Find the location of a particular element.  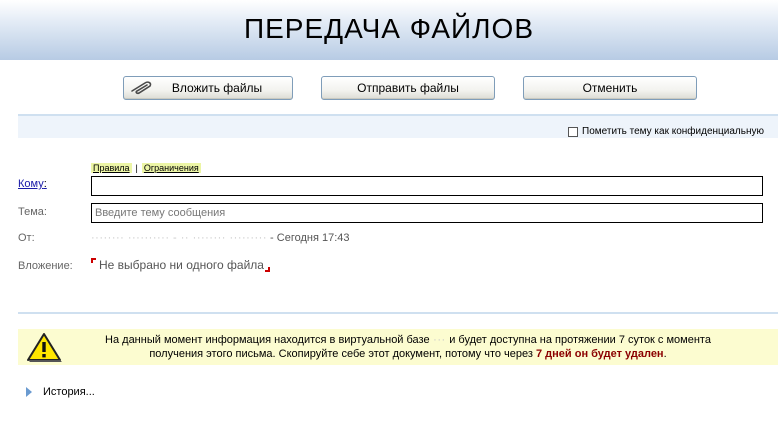

notice-redacted: ··· is located at coordinates (439, 340).